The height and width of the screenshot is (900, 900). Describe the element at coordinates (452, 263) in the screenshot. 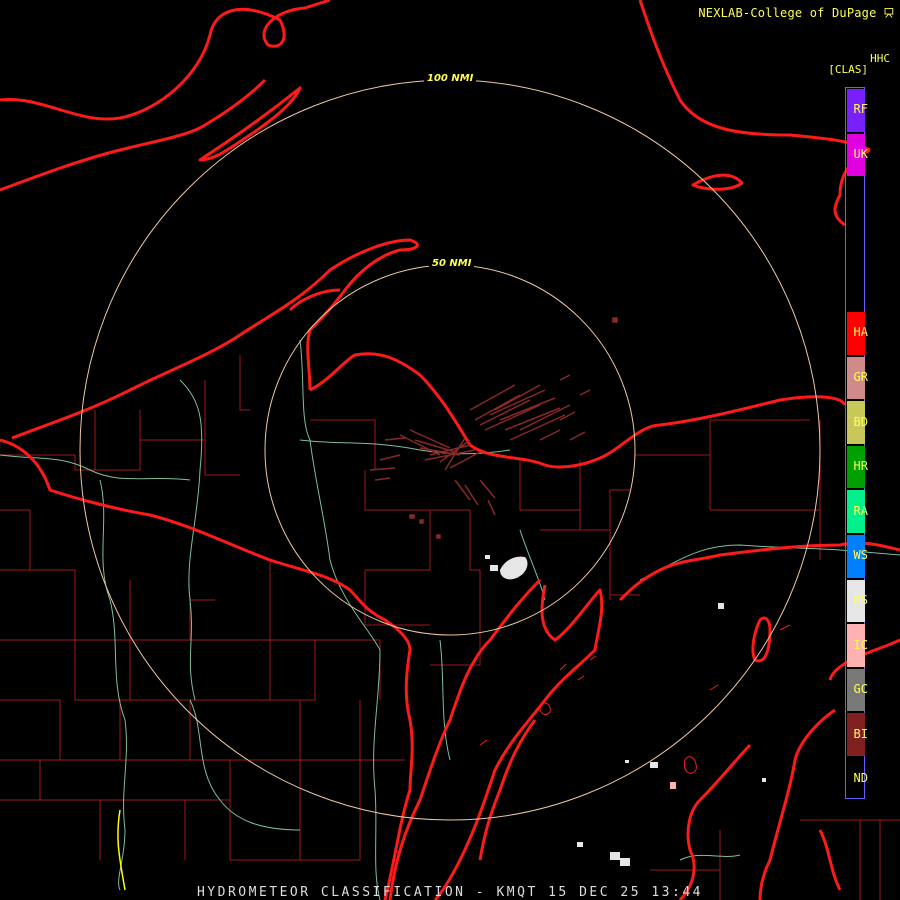

I see `ring-label-50: 50 NMI` at that location.